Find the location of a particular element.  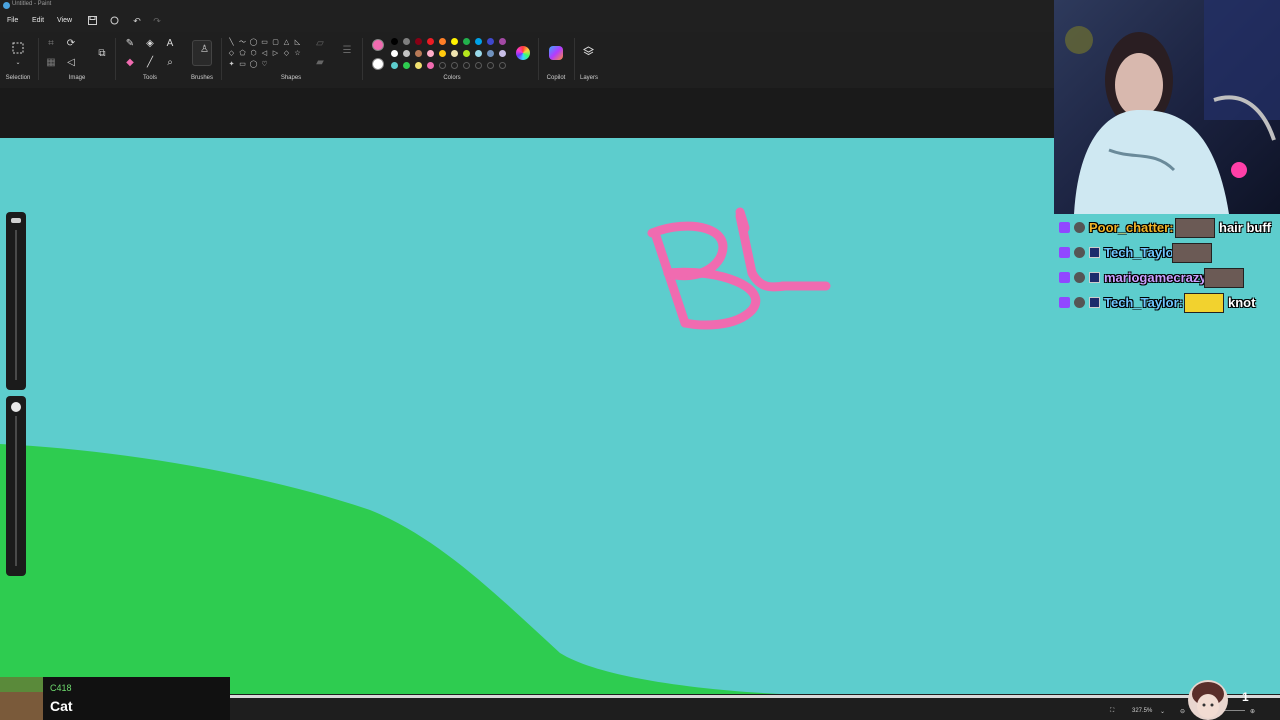

layers-icon is located at coordinates (588, 54).